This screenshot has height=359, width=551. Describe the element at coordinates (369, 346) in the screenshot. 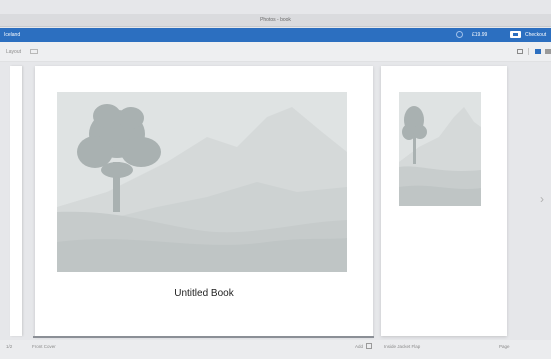

I see `add-page-icon` at that location.